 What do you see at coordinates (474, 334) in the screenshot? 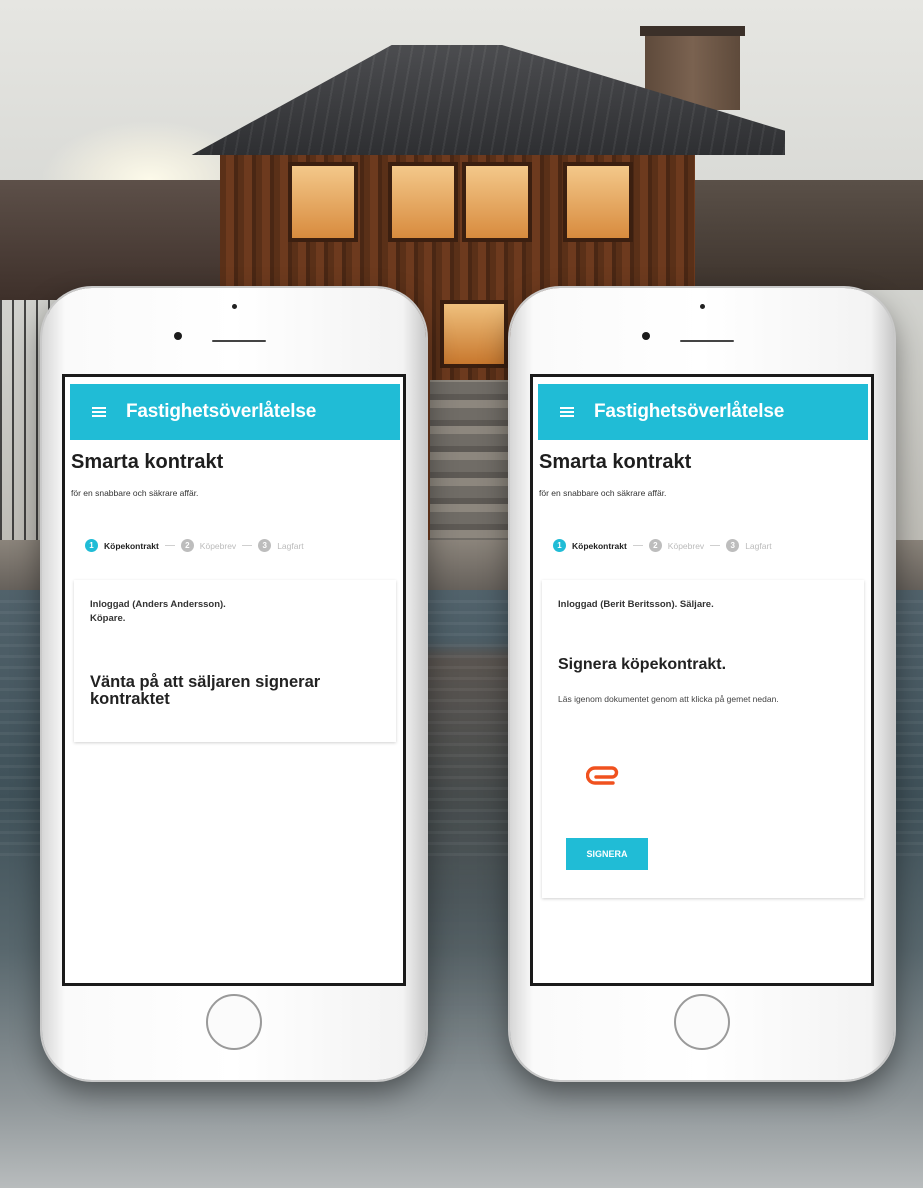
I see `house-window-lower` at bounding box center [474, 334].